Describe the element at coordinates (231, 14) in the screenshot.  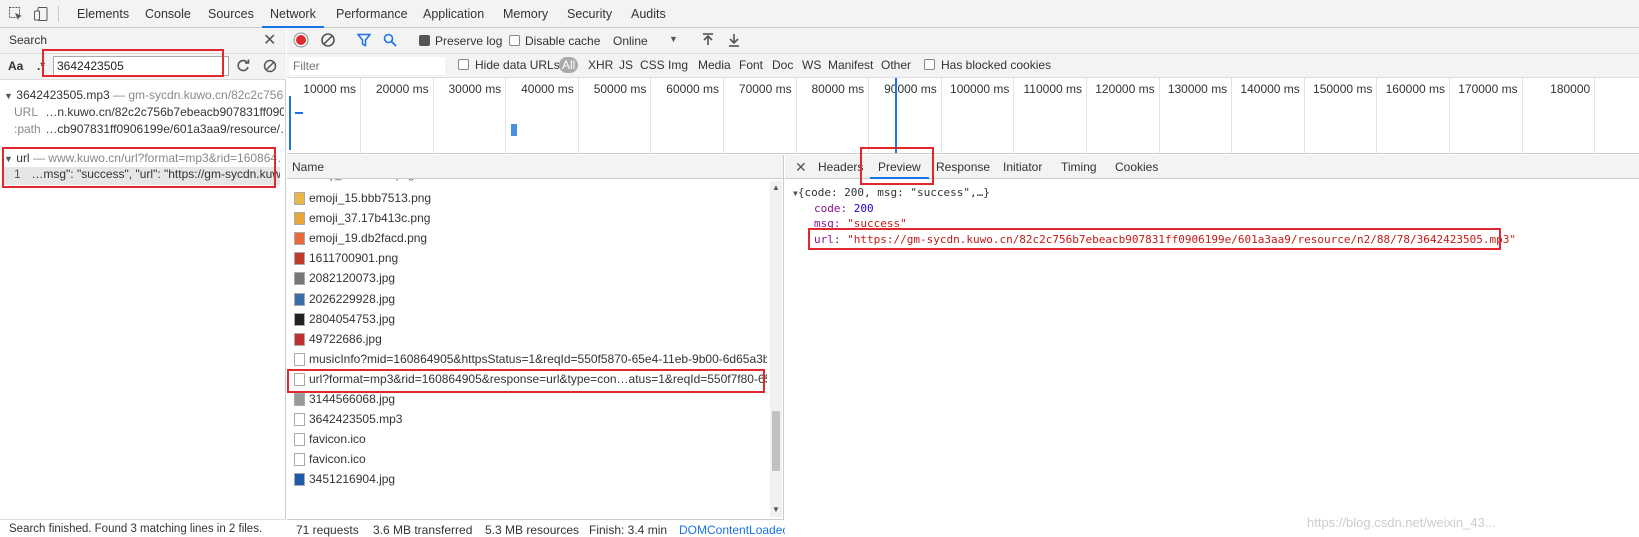
I see `tab-sources: Sources` at that location.